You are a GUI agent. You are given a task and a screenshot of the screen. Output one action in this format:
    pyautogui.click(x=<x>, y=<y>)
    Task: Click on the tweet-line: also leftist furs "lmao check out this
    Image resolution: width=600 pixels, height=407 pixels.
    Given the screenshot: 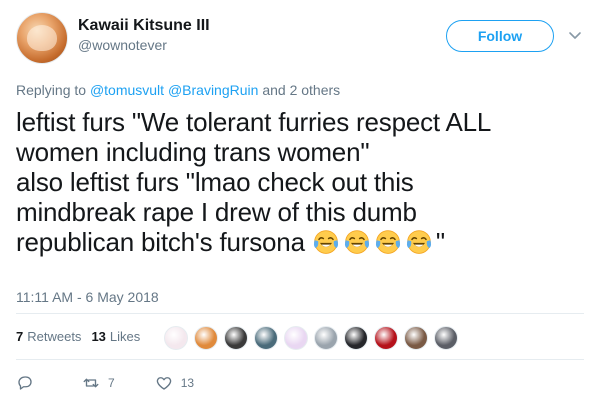 What is the action you would take?
    pyautogui.click(x=215, y=182)
    